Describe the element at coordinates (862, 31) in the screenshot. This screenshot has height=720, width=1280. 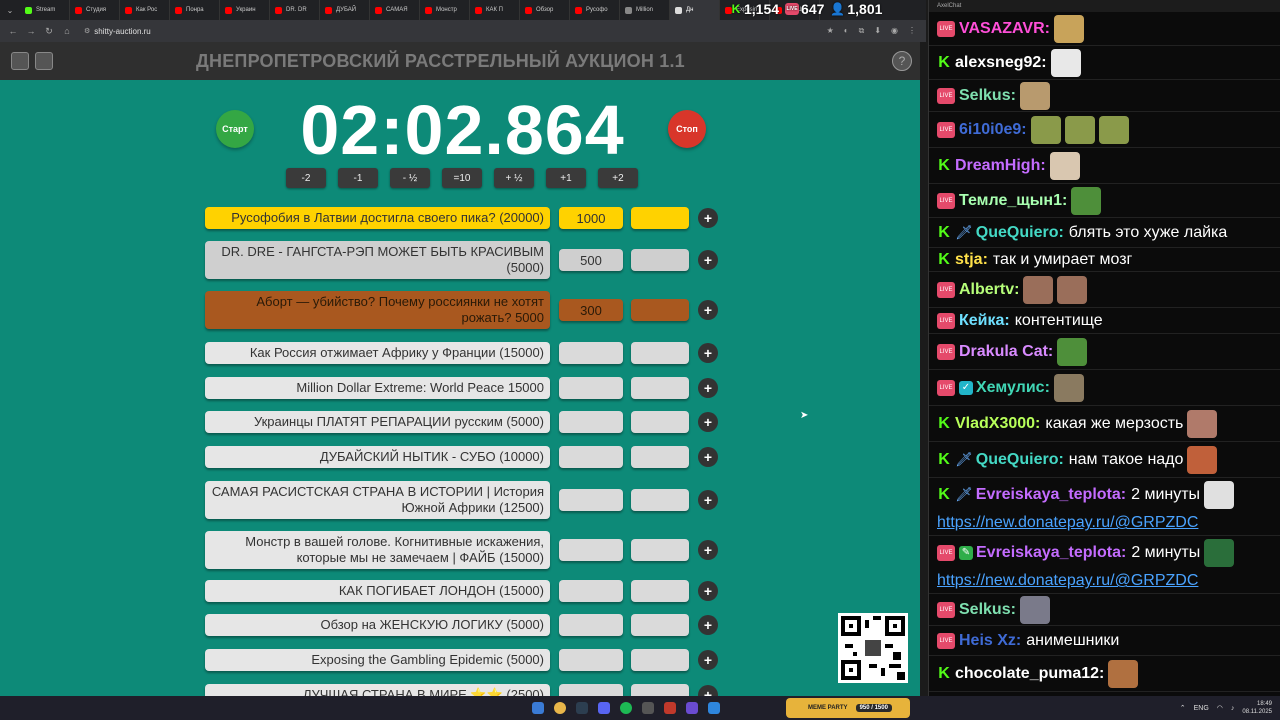
I see `puzzle-icon: ⧉` at that location.